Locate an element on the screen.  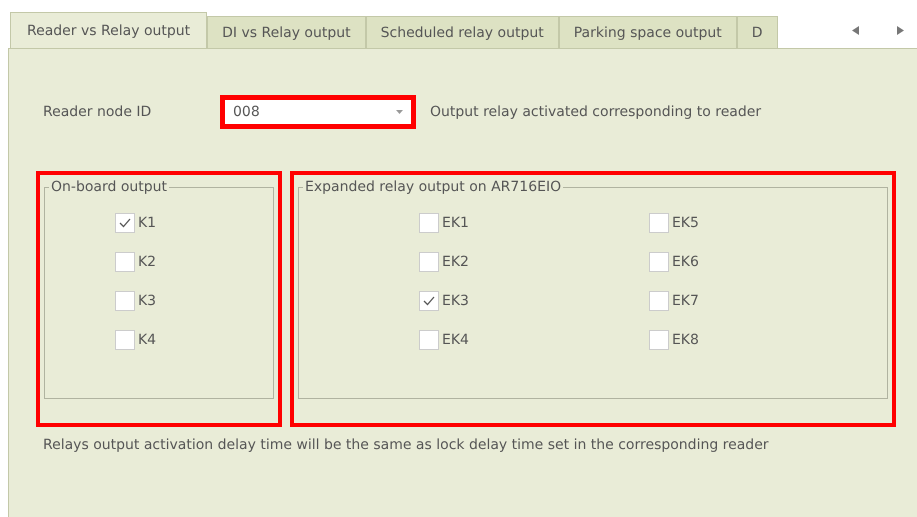
triangle-left-icon is located at coordinates (855, 30).